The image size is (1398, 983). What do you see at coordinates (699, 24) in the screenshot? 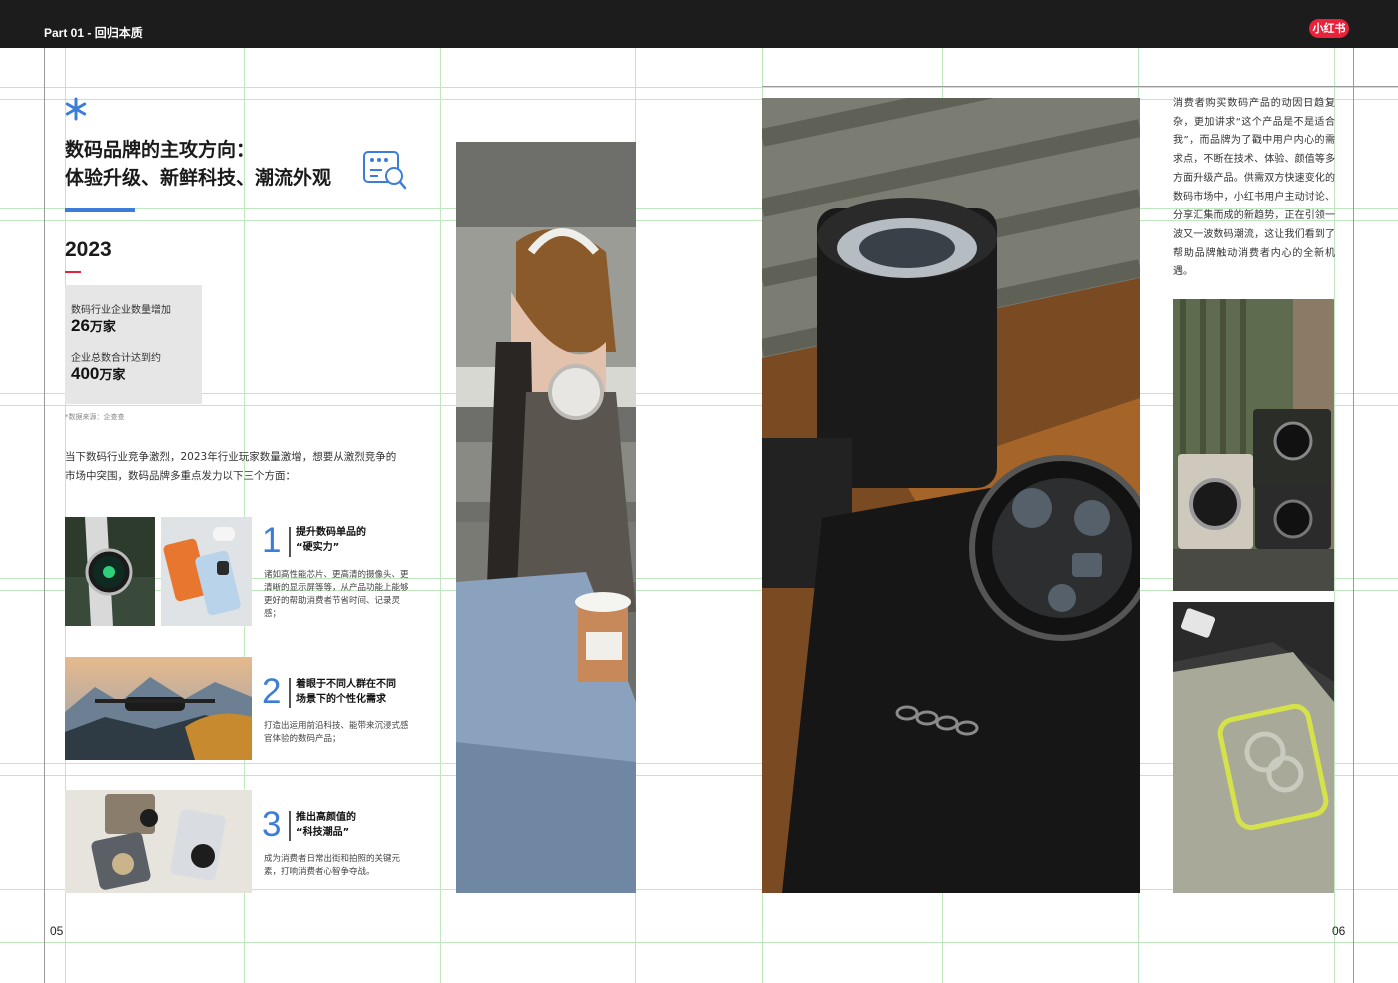
I see `header-bar: Part 01 - 回归本质 小红书` at bounding box center [699, 24].